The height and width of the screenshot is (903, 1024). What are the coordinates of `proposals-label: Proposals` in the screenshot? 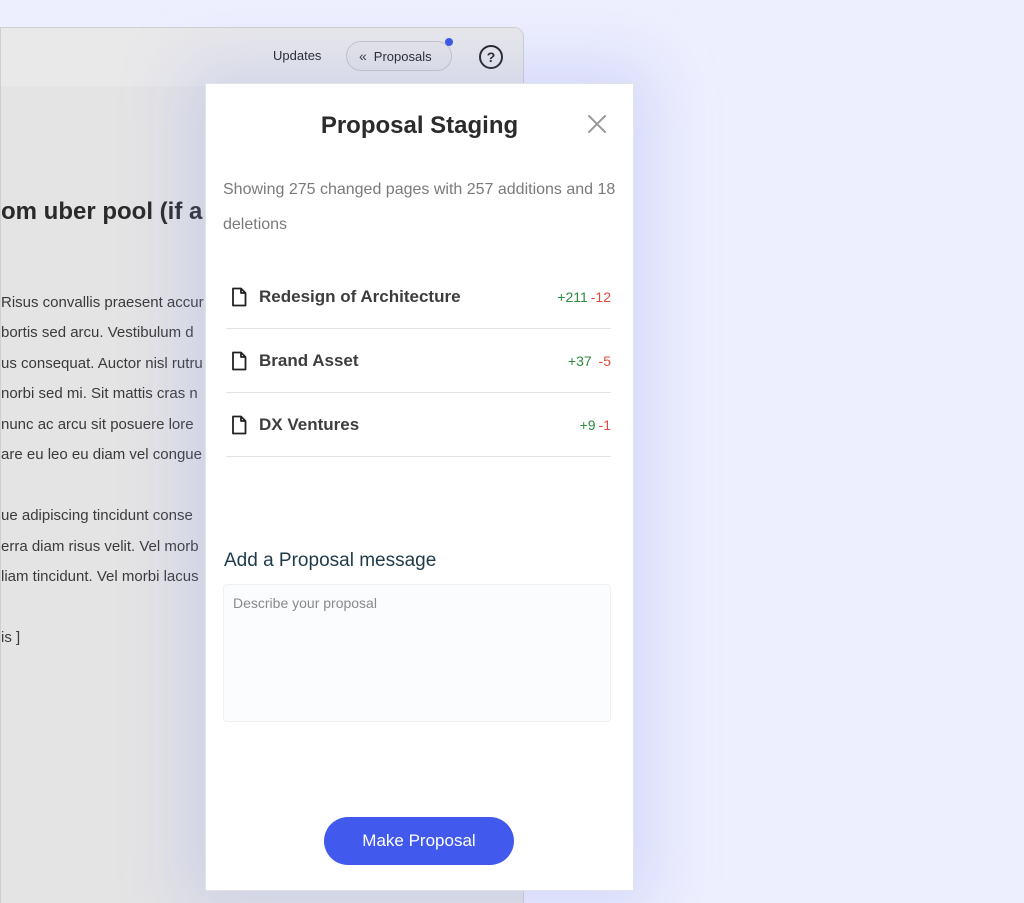 It's located at (402, 56).